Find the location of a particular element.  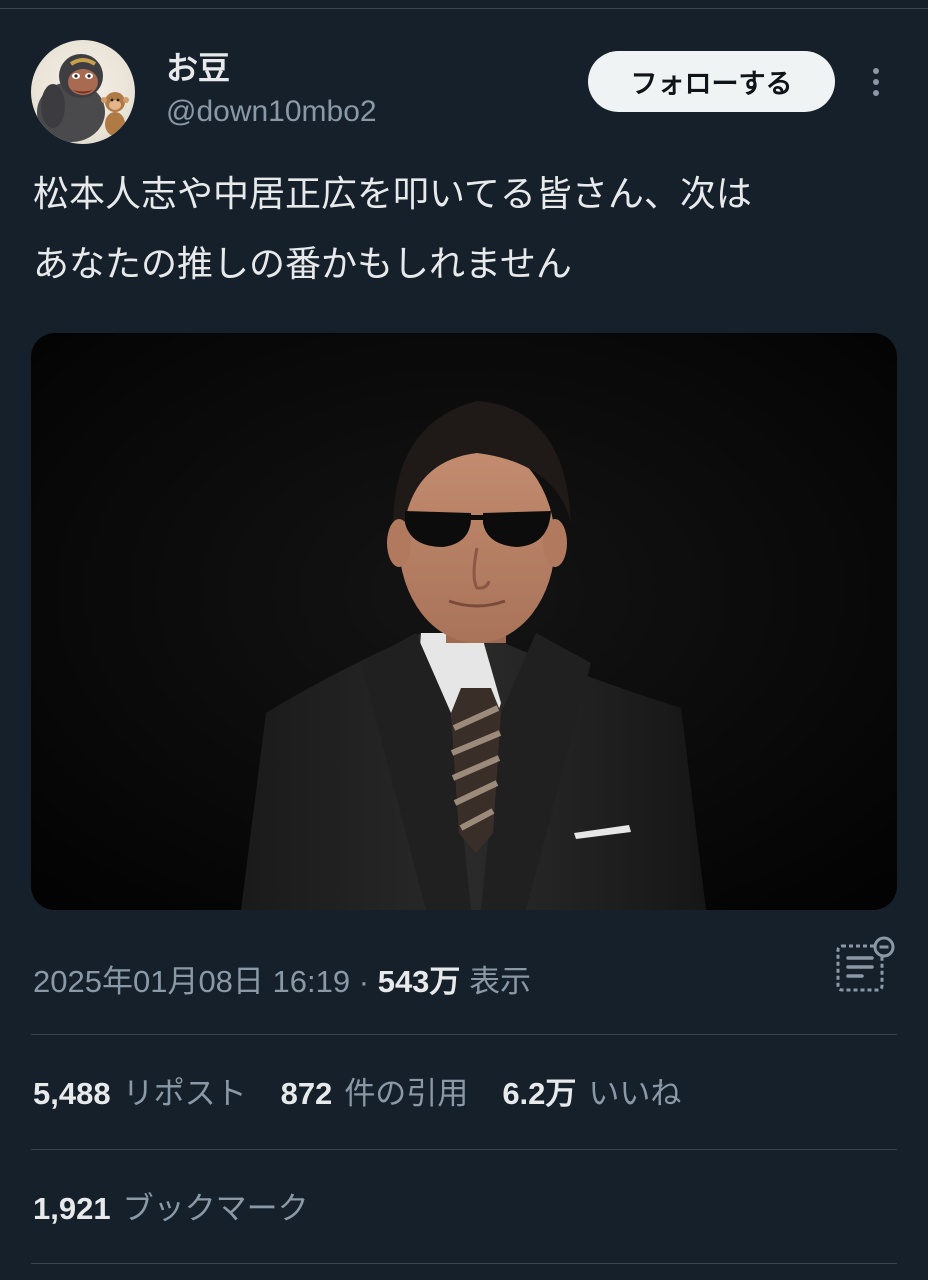

reposts-stat: 5,488 リポスト is located at coordinates (140, 1094).